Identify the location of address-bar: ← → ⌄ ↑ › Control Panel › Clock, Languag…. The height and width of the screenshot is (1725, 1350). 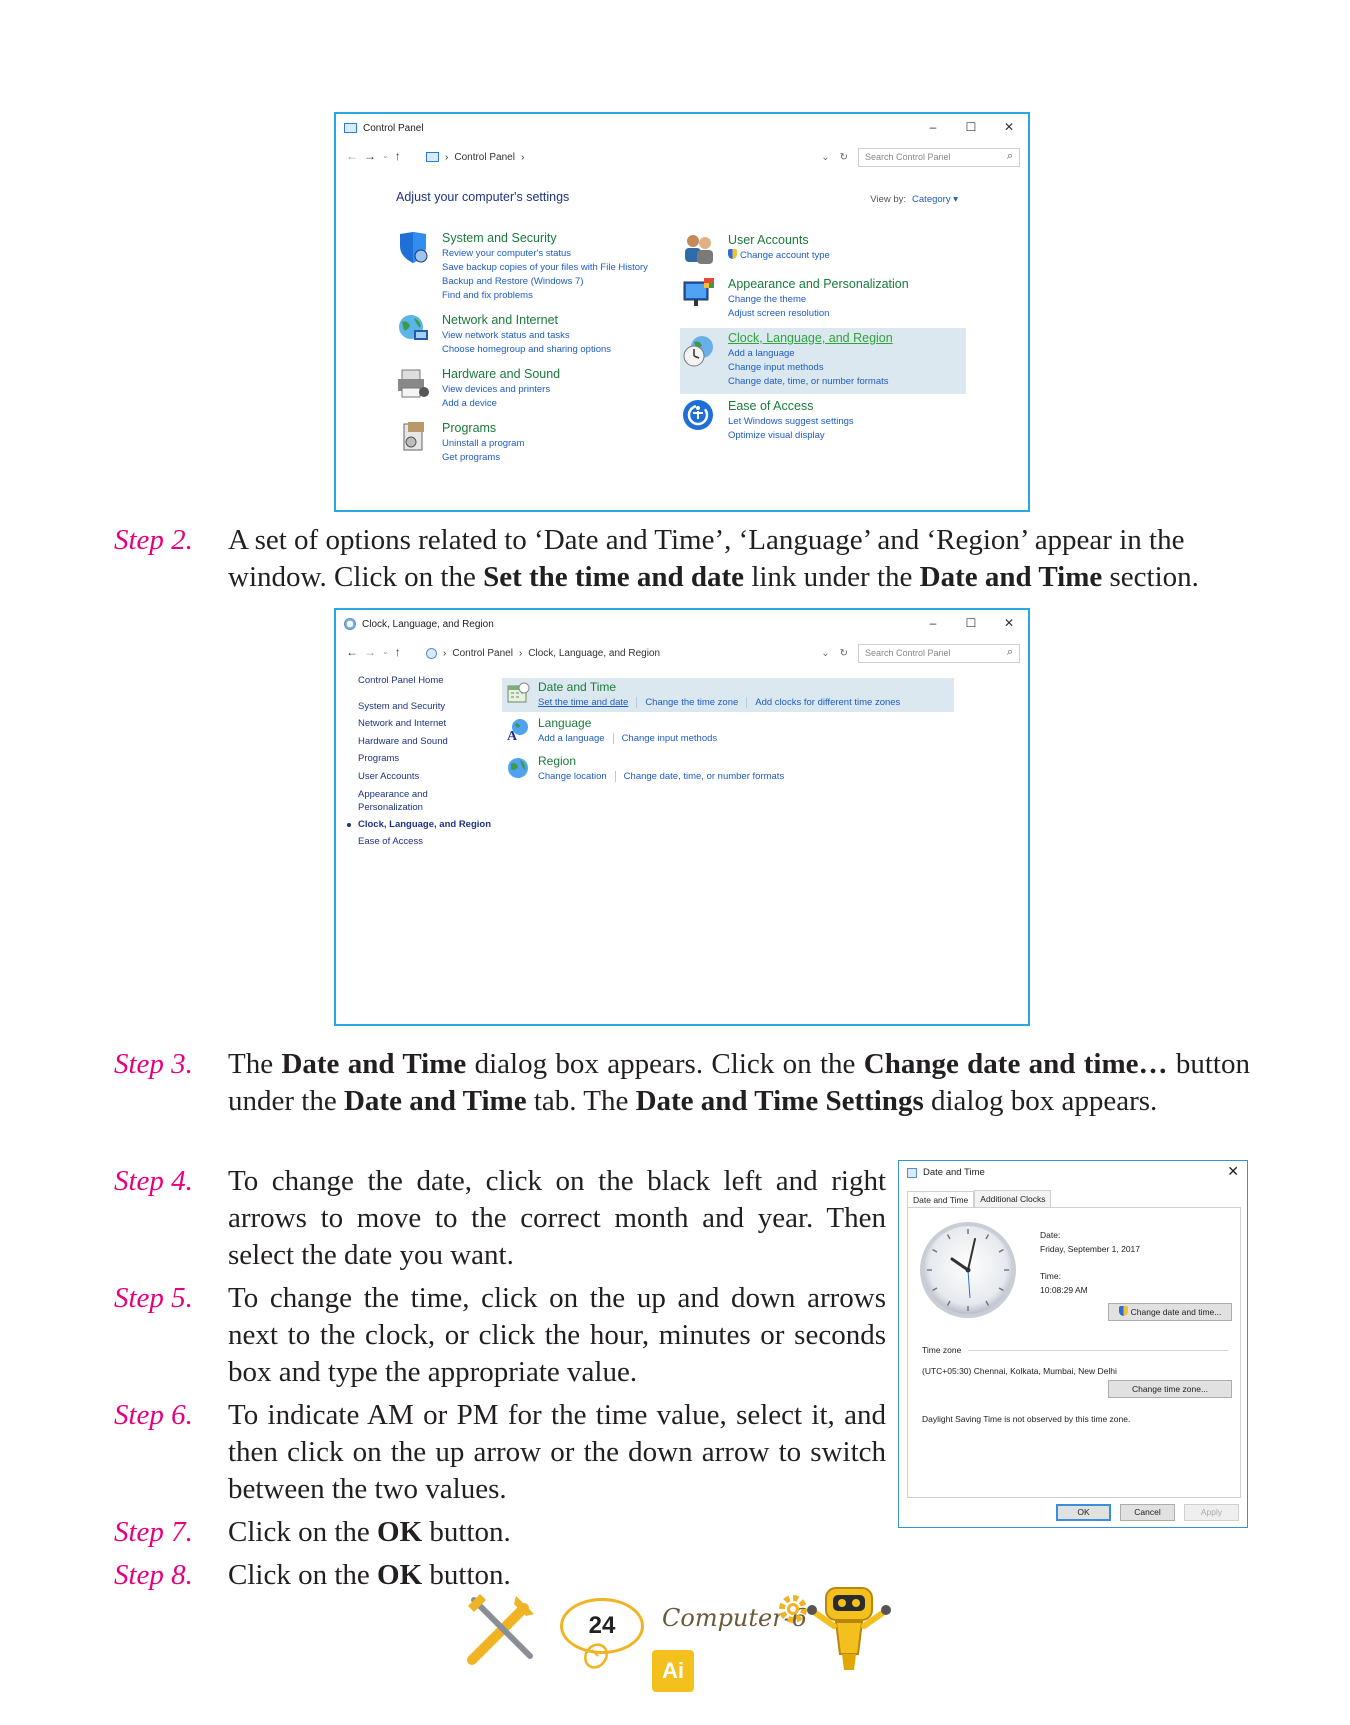
(682, 653).